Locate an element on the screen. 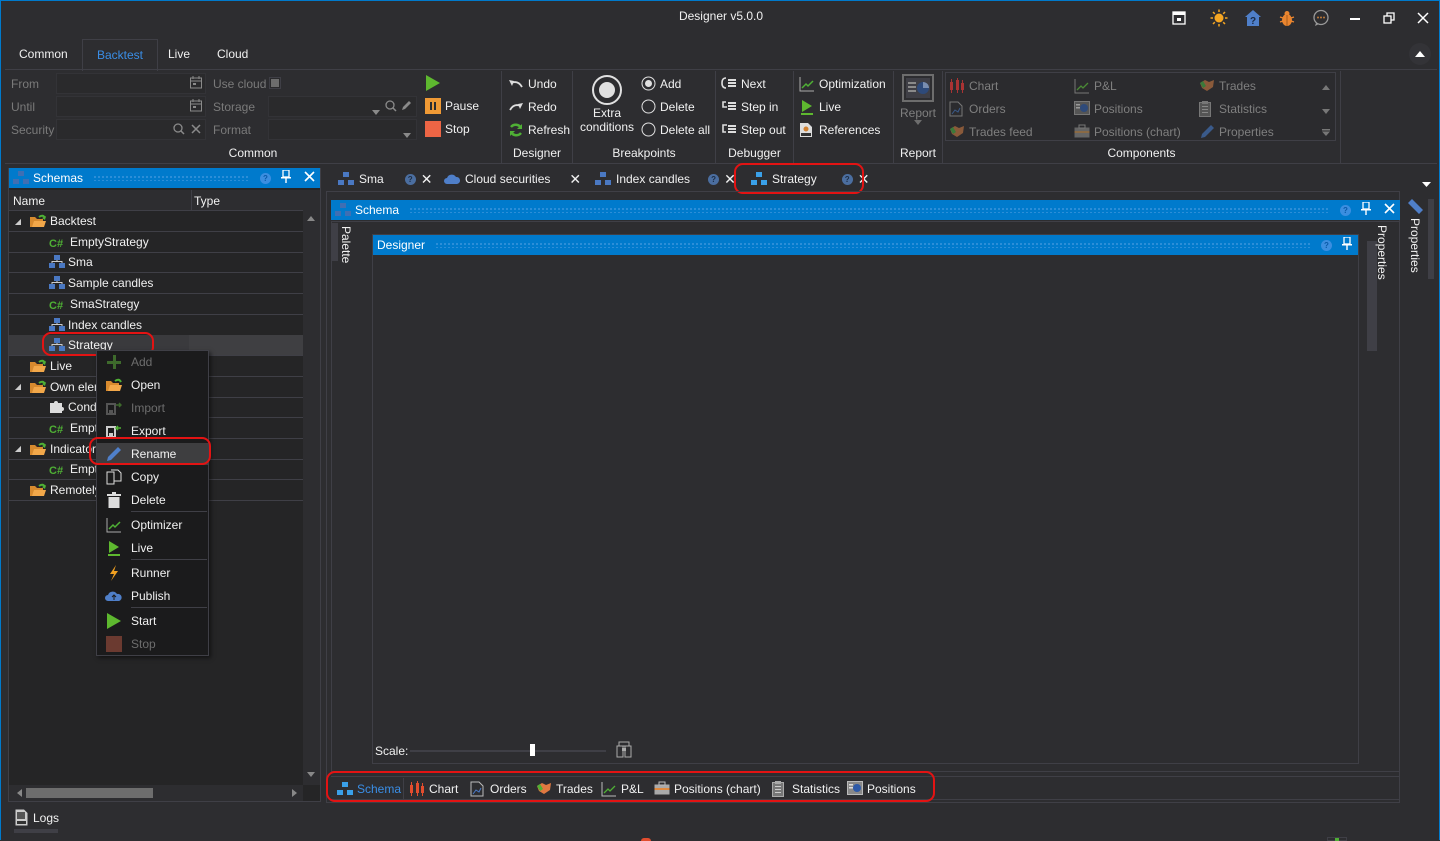  theme-sun-icon is located at coordinates (1219, 18).